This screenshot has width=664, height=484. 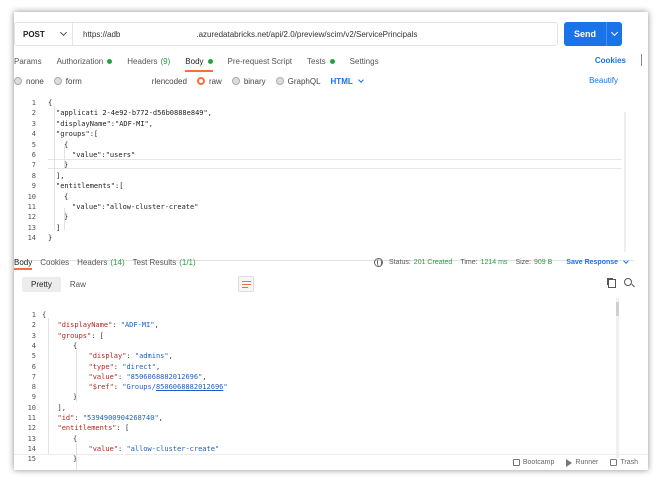 I want to click on code-text: {, so click(x=50, y=103).